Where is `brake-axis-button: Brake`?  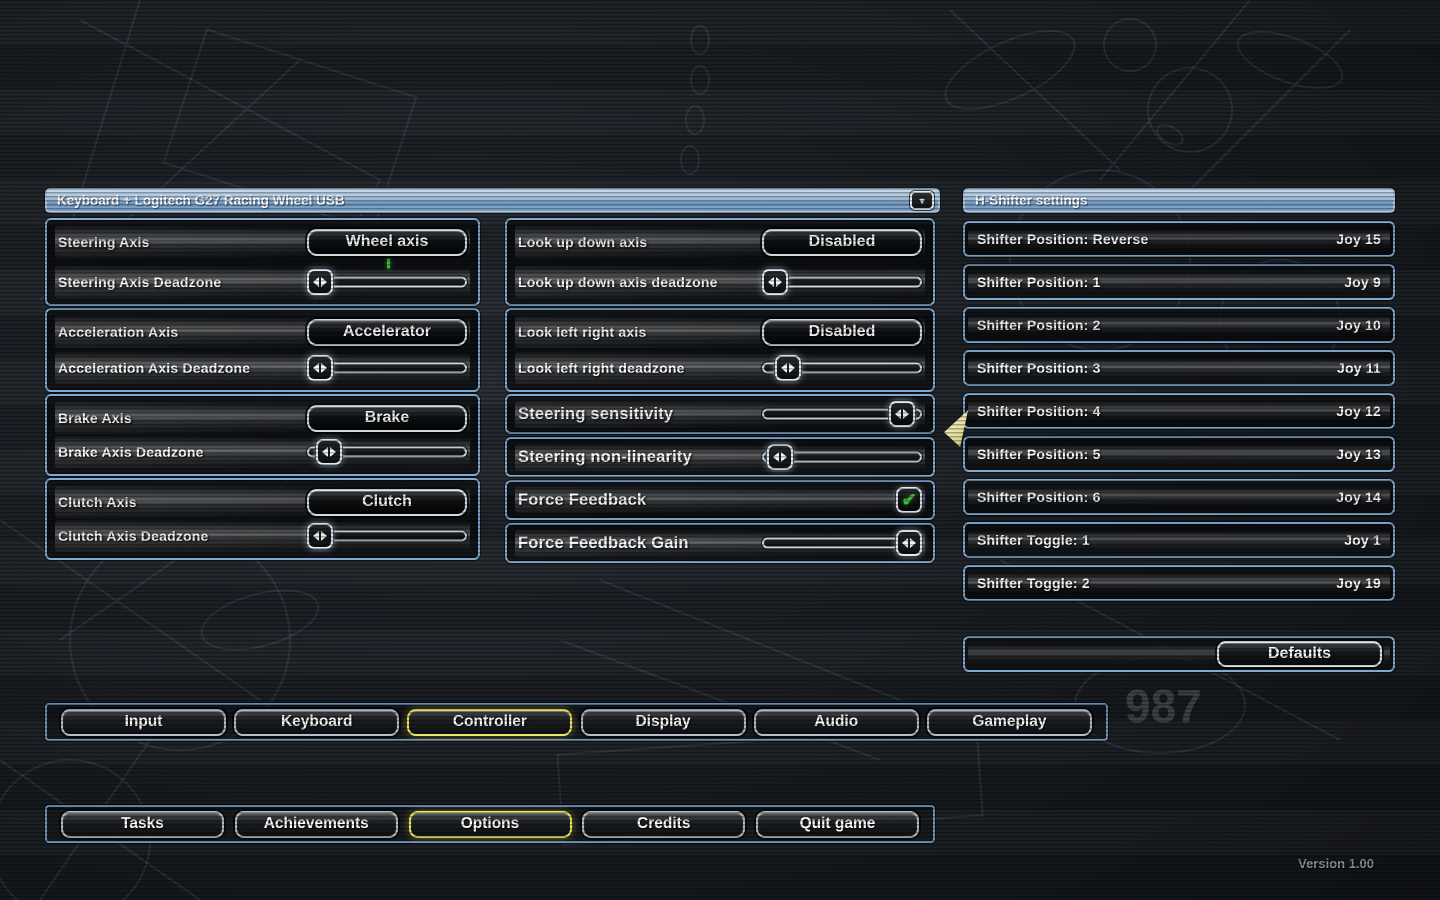
brake-axis-button: Brake is located at coordinates (387, 418).